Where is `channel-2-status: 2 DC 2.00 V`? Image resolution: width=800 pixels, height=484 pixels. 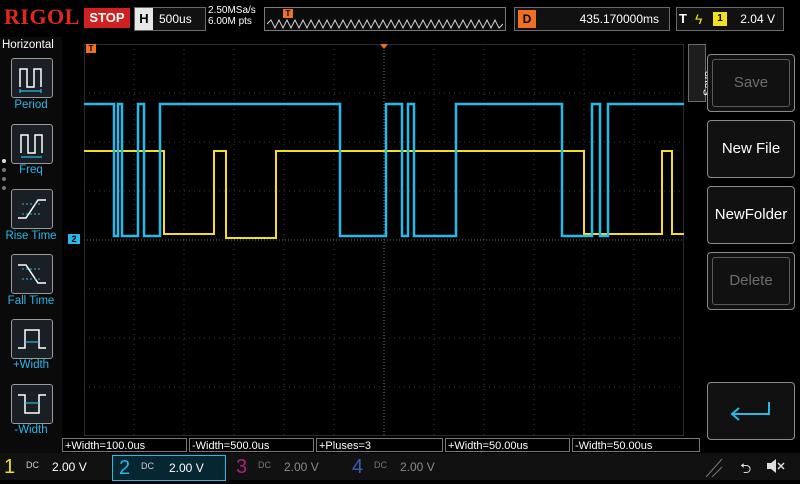
channel-2-status: 2 DC 2.00 V is located at coordinates (169, 468).